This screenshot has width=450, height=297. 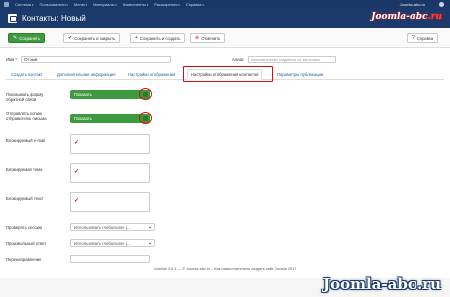 I want to click on alias-label: Алиас, so click(x=238, y=59).